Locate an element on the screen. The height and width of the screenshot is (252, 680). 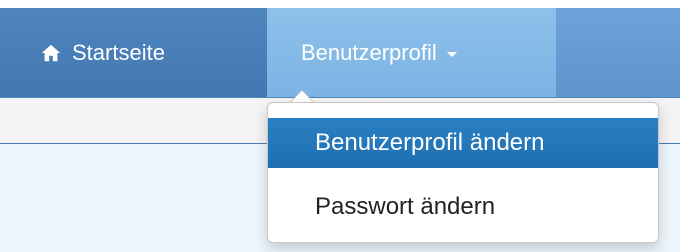
menu-item-edit-profile: Benutzerprofil ändern is located at coordinates (463, 143).